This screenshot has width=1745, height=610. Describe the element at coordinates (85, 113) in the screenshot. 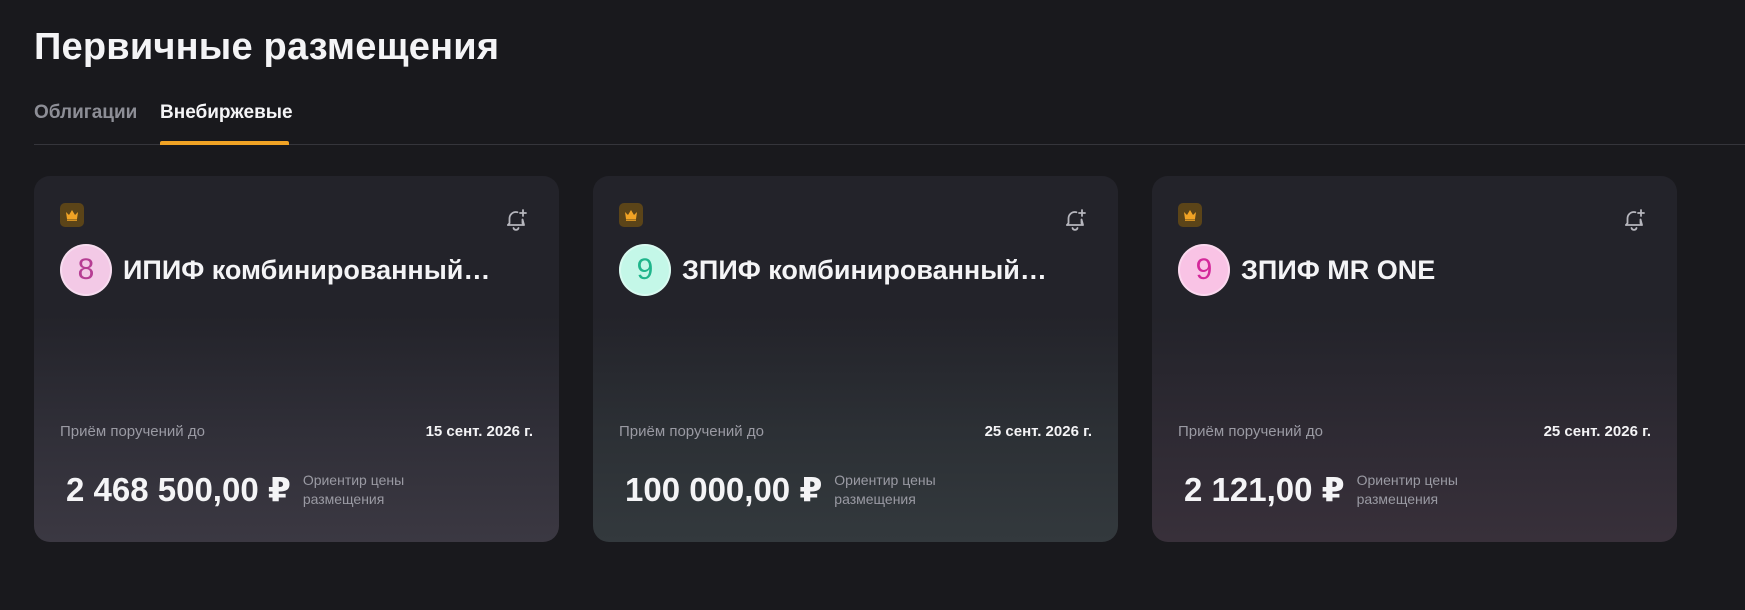

I see `tab-bonds: Облигации` at that location.